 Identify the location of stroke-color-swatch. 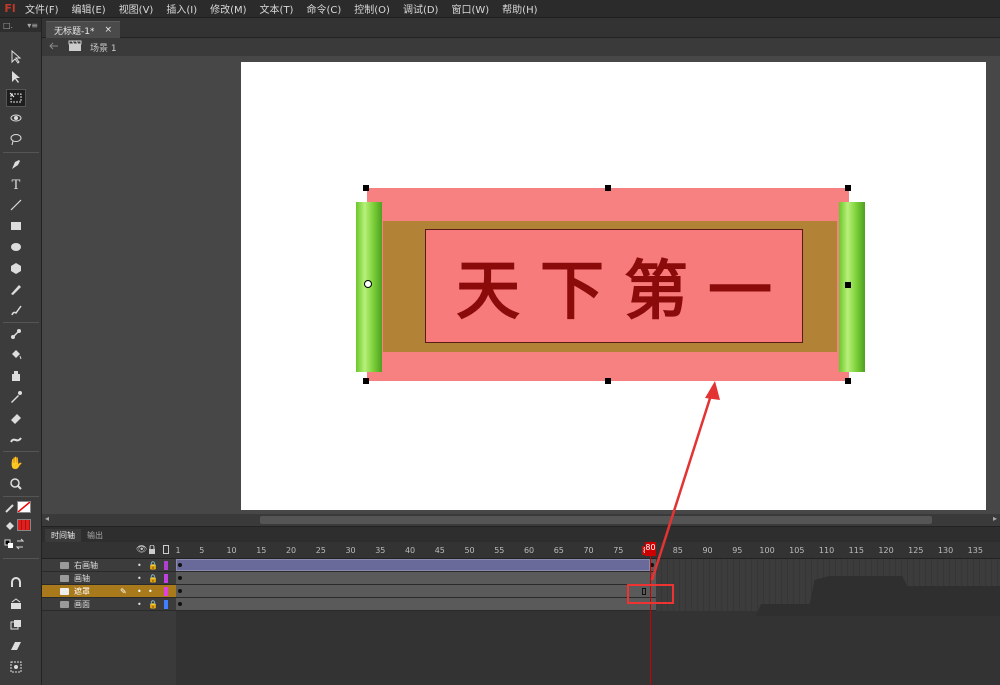
(24, 507).